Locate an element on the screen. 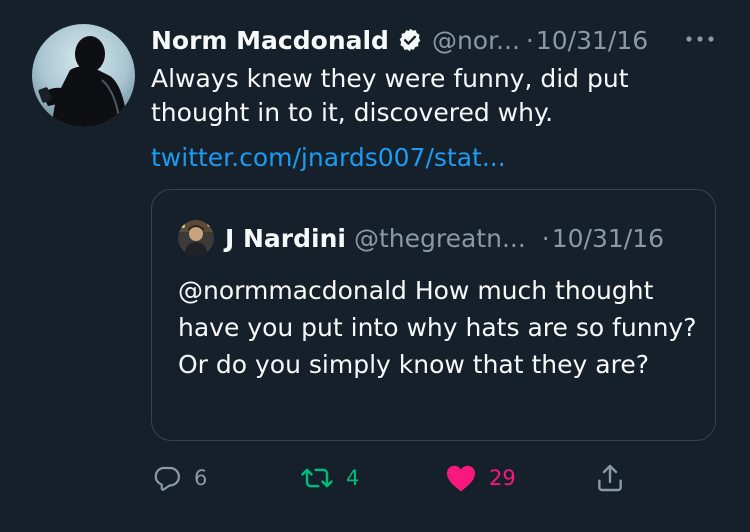  share-button is located at coordinates (610, 478).